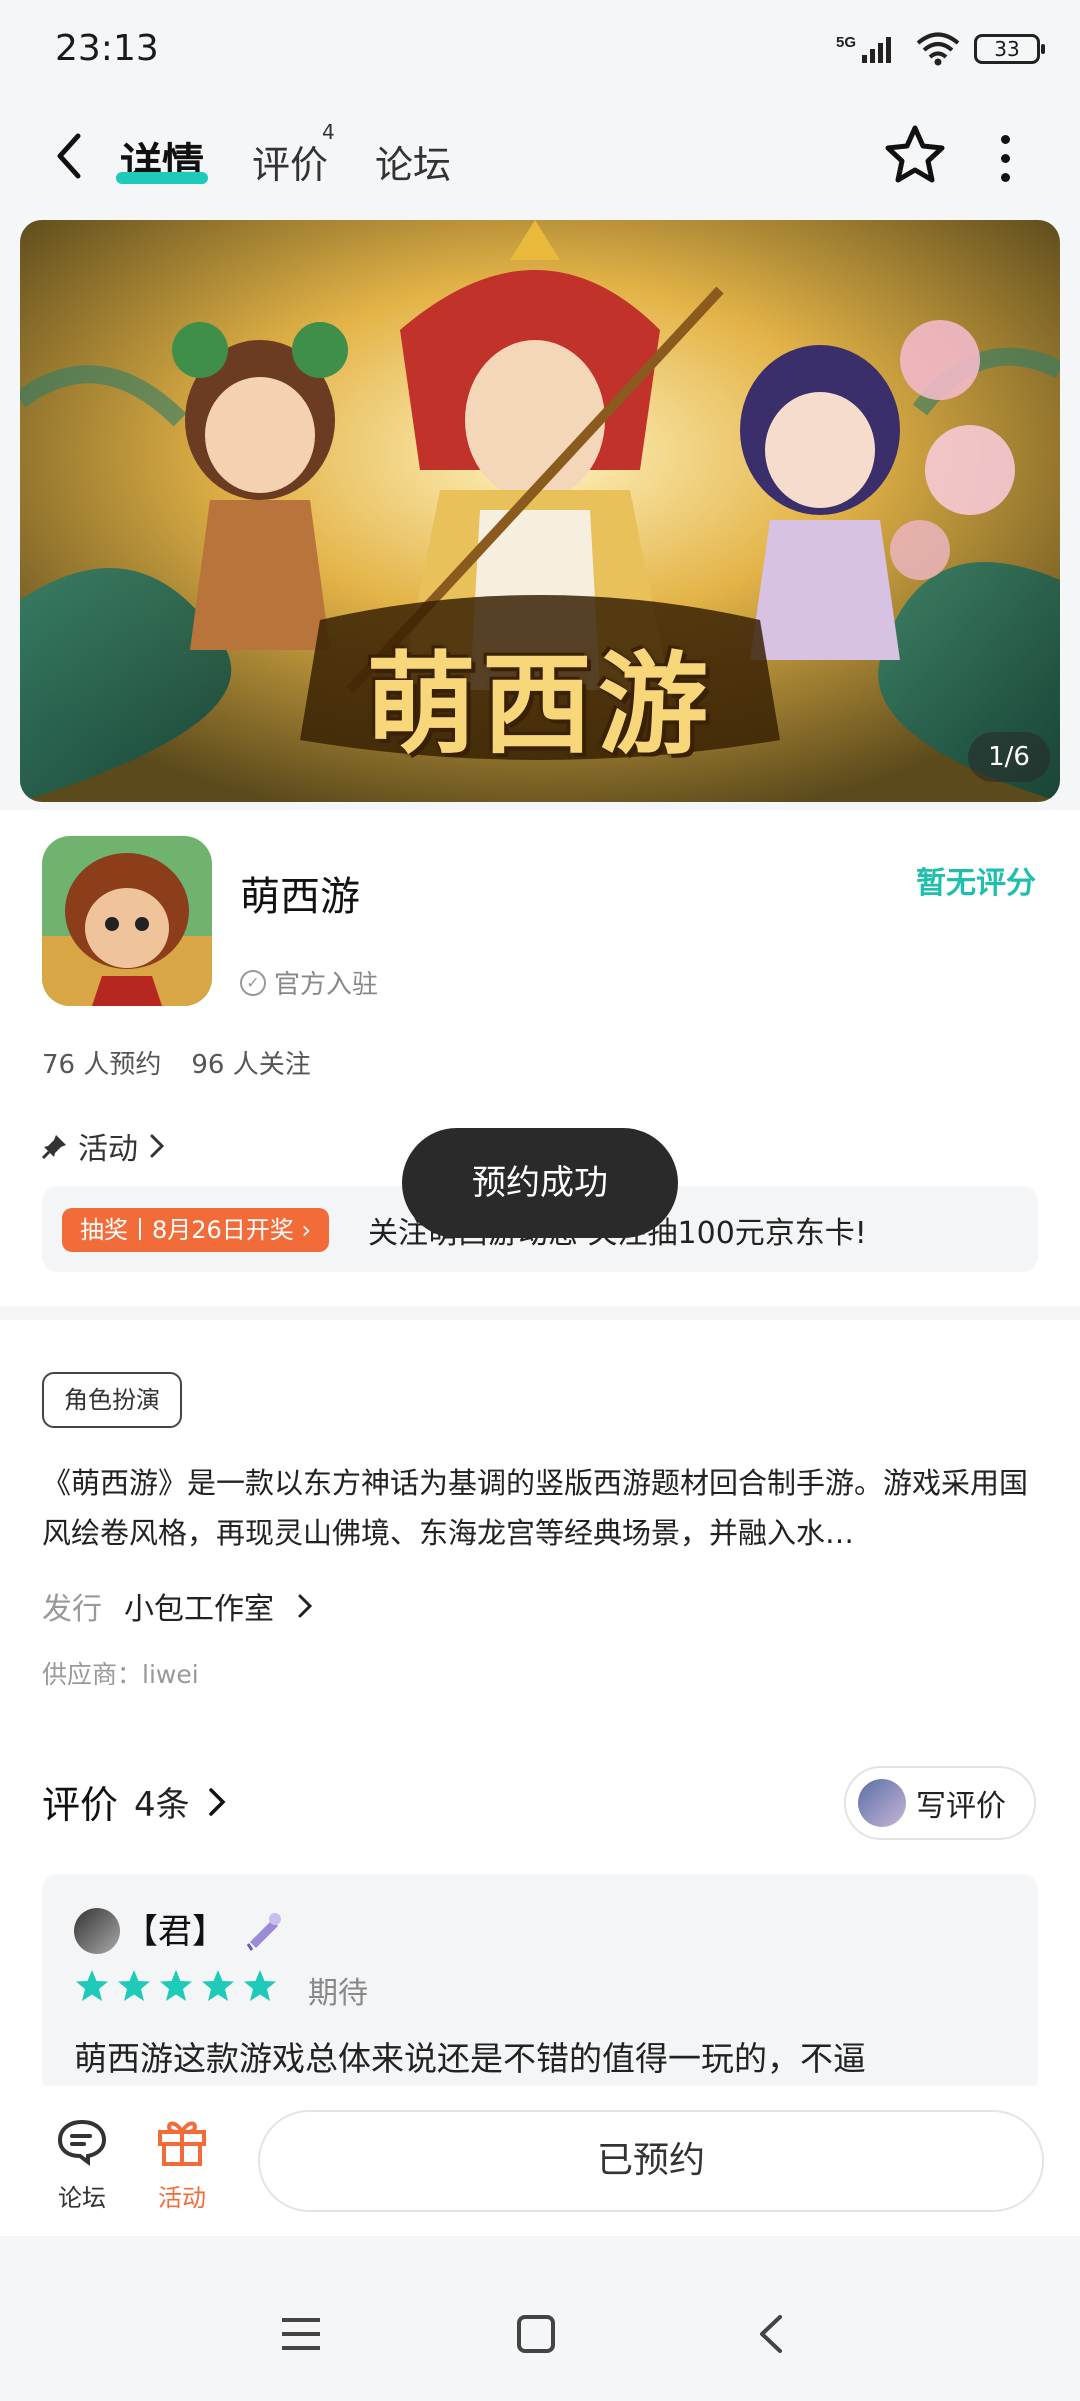 Image resolution: width=1080 pixels, height=2401 pixels. Describe the element at coordinates (102, 1065) in the screenshot. I see `reservation-count: 76 人预约` at that location.